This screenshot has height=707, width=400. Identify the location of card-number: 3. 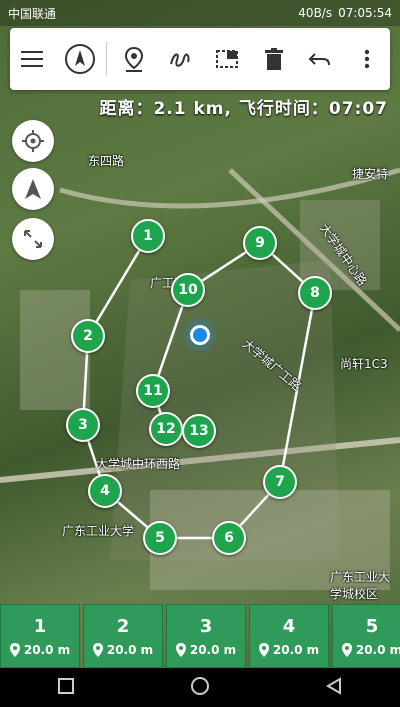
(206, 626).